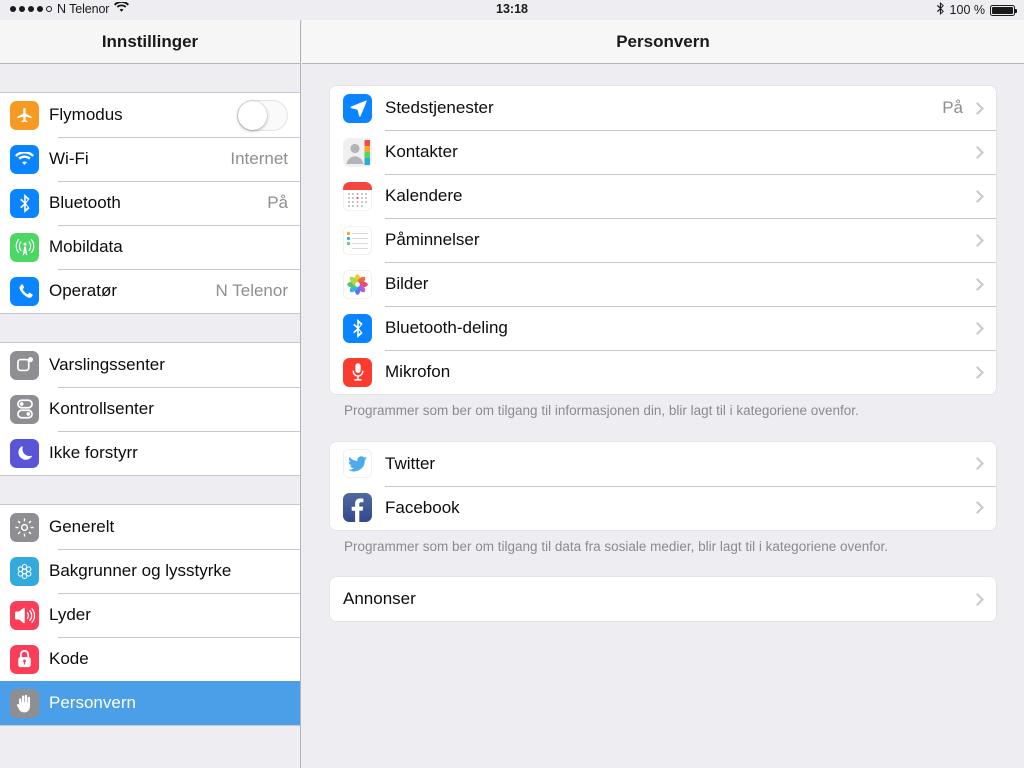 The height and width of the screenshot is (768, 1024). I want to click on sidebar-item-lyder: Lyder, so click(150, 615).